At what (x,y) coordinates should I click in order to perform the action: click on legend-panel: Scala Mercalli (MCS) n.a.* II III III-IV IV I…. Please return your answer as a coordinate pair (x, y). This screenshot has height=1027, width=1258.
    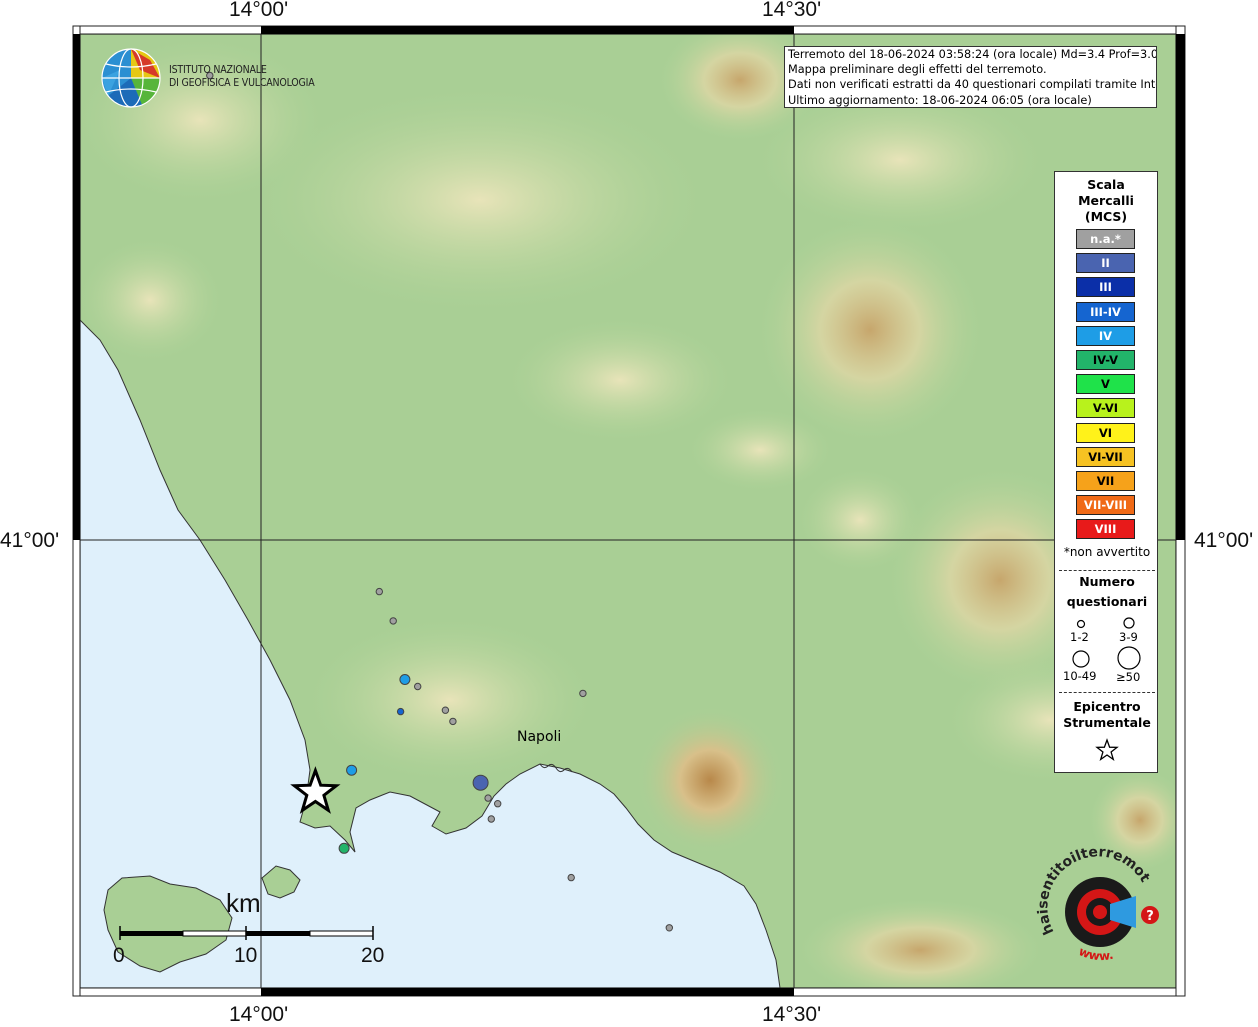
    Looking at the image, I should click on (1106, 472).